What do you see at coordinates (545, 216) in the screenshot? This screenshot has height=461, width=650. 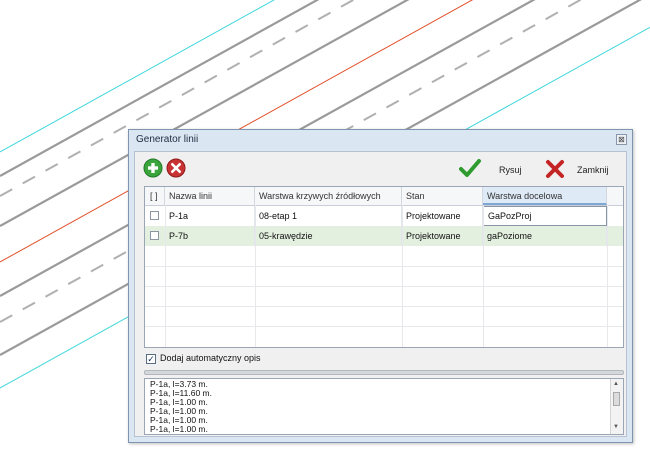 I see `row-target-layer-editor: GaPozProj` at bounding box center [545, 216].